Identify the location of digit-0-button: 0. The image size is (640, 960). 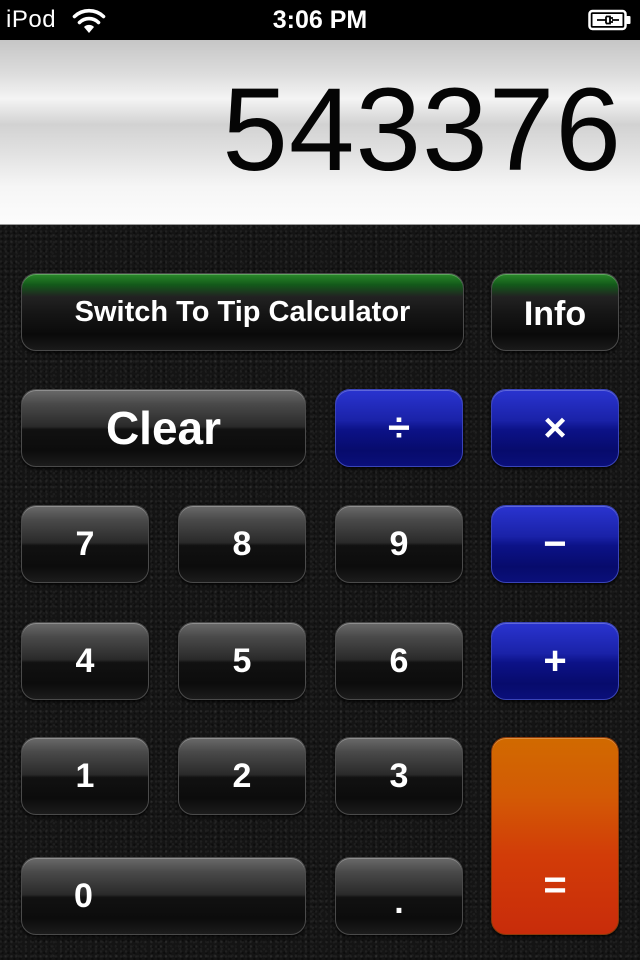
(163, 896).